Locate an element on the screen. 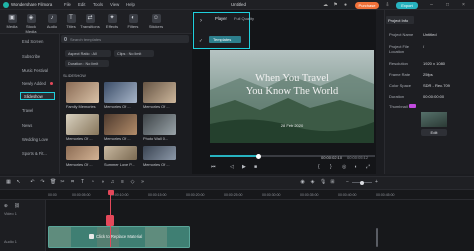  ruler-tick: 00:00:45:00 is located at coordinates (385, 195).